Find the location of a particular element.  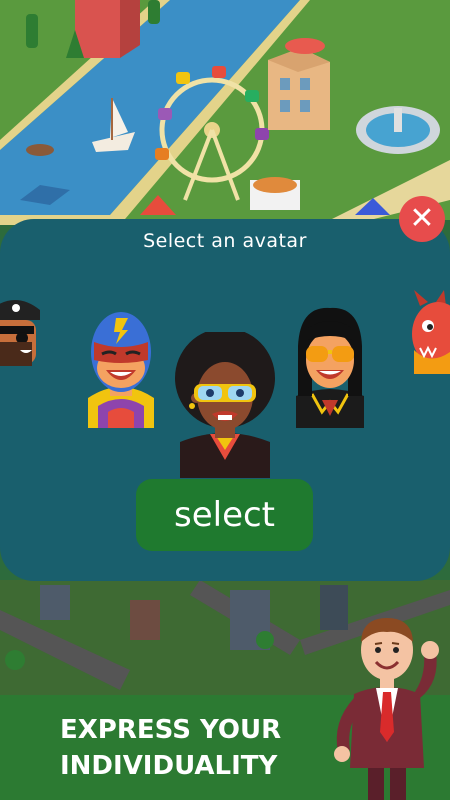

dialog-title: Select an avatar is located at coordinates (225, 241).